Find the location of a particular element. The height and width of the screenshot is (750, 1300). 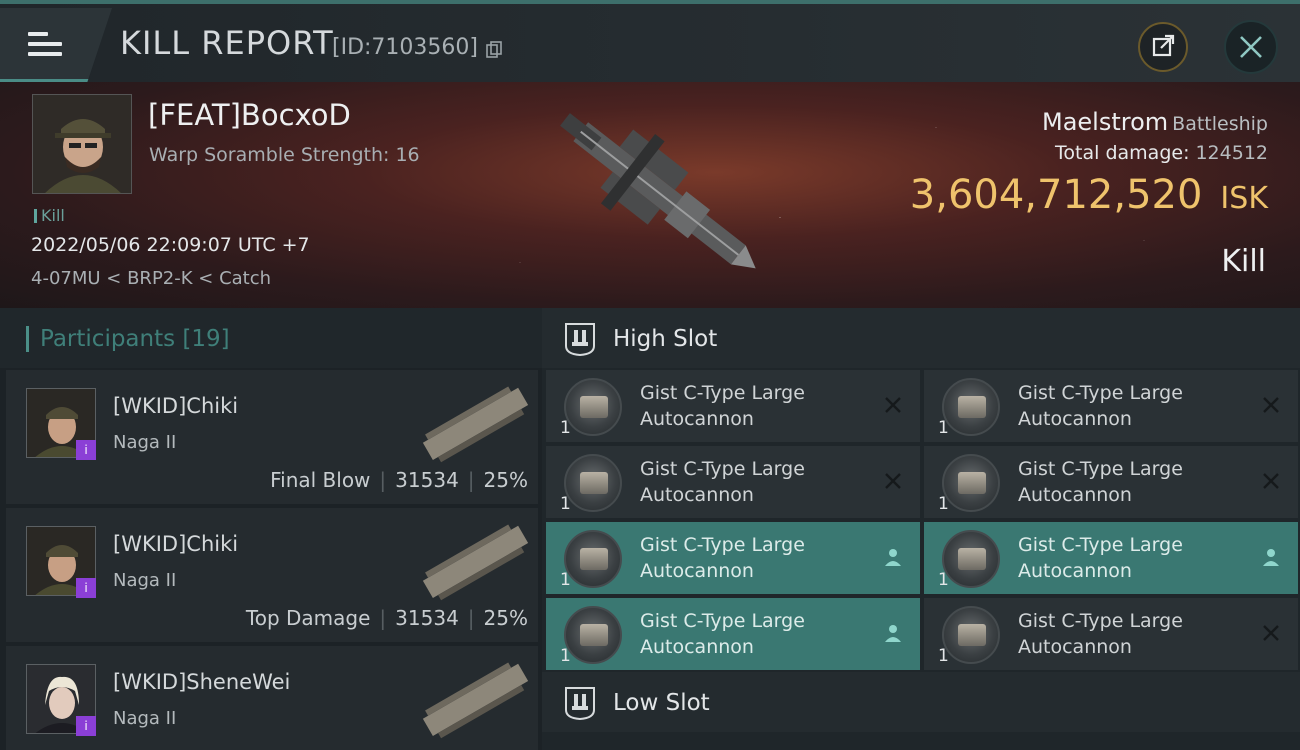

participant-role: Top Damage is located at coordinates (308, 618).